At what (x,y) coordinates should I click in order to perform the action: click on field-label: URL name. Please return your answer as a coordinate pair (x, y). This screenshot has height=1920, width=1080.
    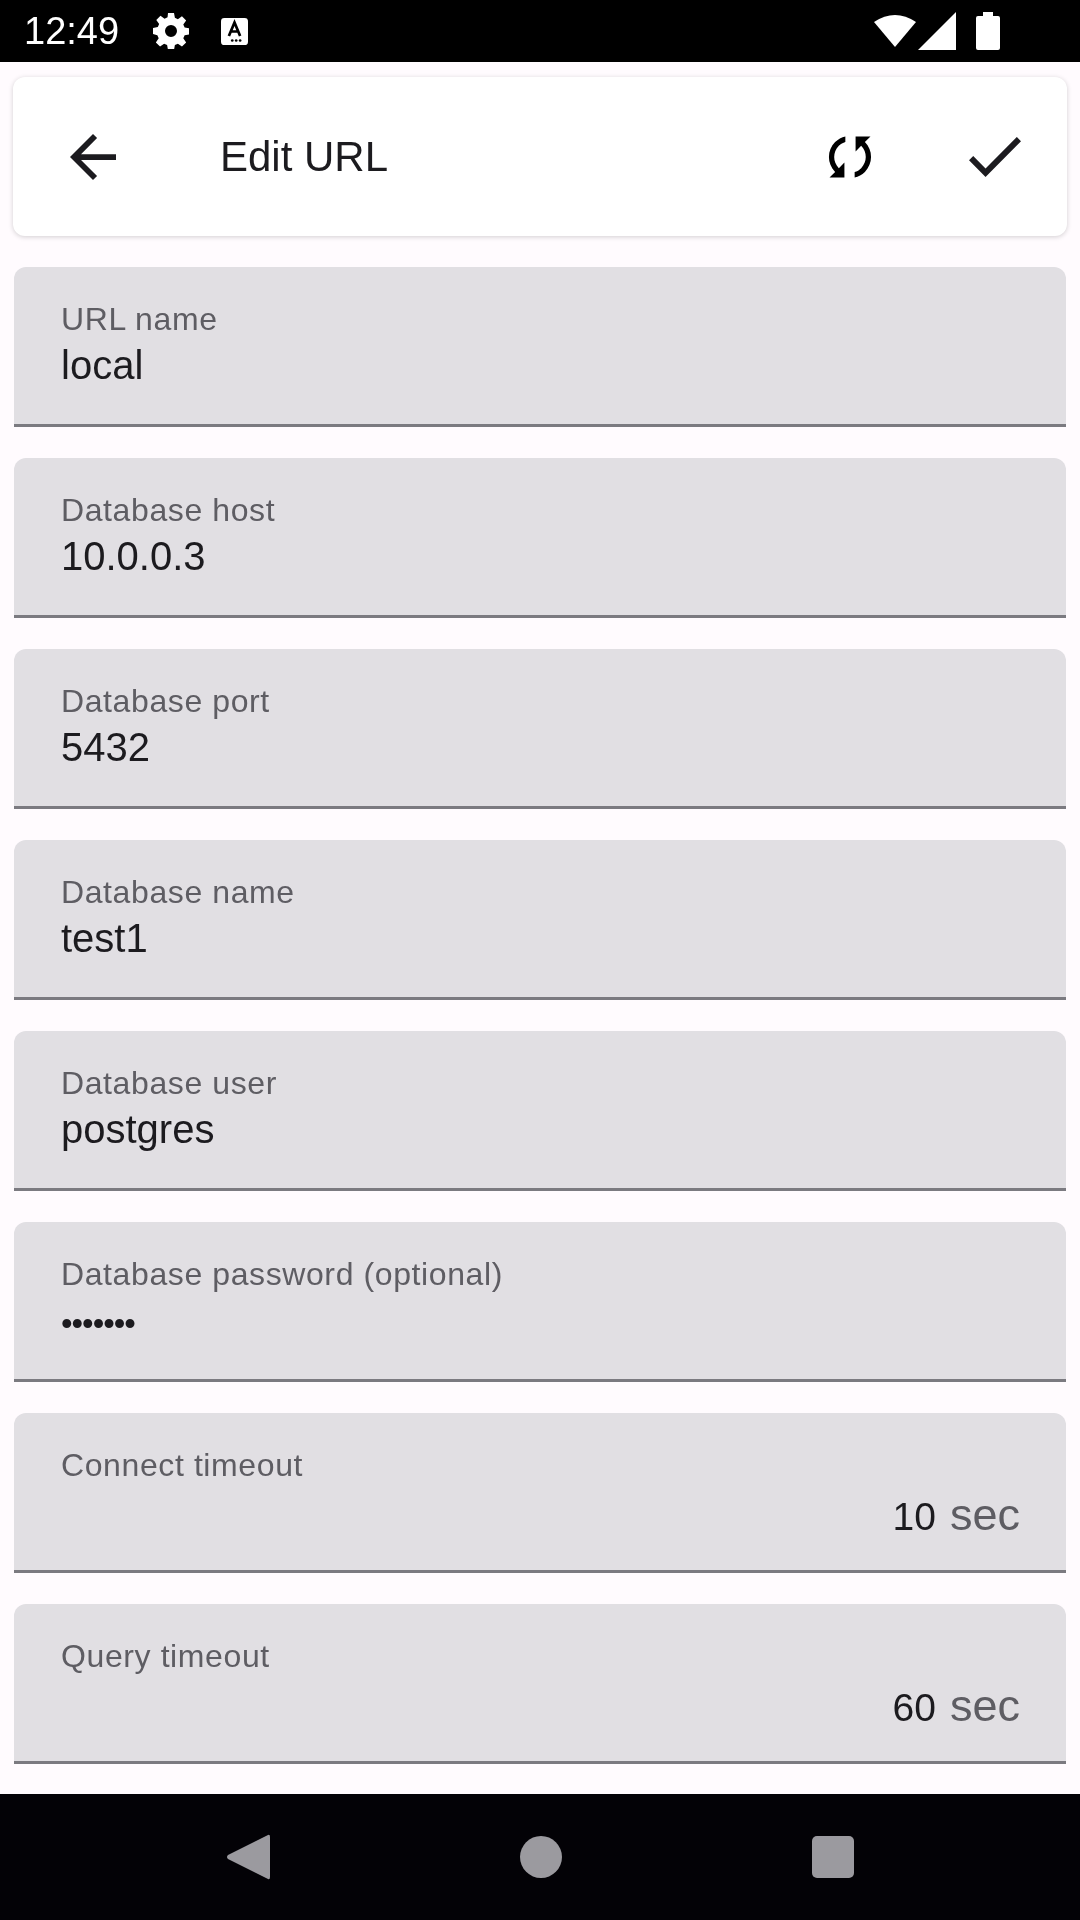
    Looking at the image, I should click on (139, 319).